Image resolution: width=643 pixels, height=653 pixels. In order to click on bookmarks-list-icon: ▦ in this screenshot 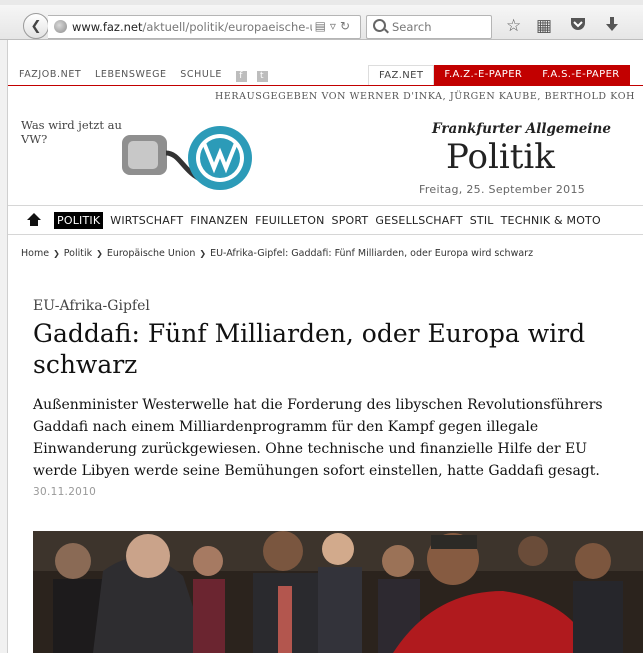, I will do `click(544, 26)`.